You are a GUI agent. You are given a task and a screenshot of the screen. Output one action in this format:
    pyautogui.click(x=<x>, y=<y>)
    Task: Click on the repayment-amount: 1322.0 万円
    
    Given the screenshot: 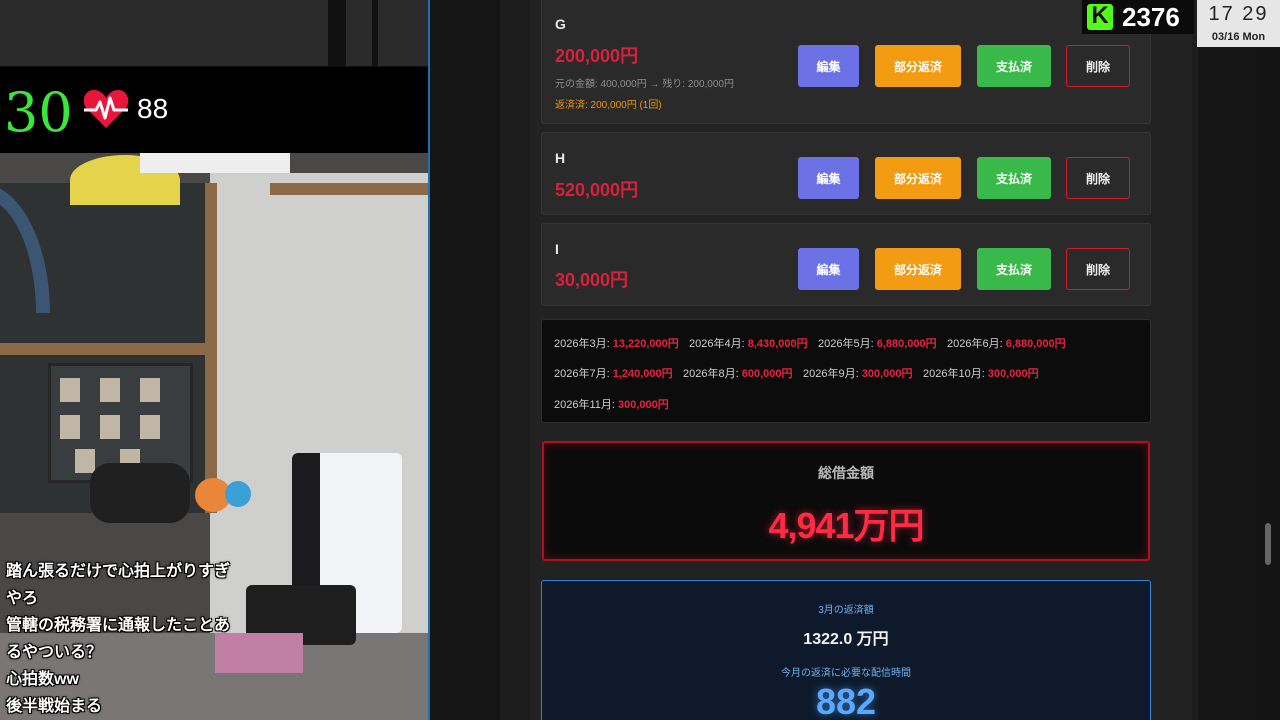 What is the action you would take?
    pyautogui.click(x=846, y=639)
    